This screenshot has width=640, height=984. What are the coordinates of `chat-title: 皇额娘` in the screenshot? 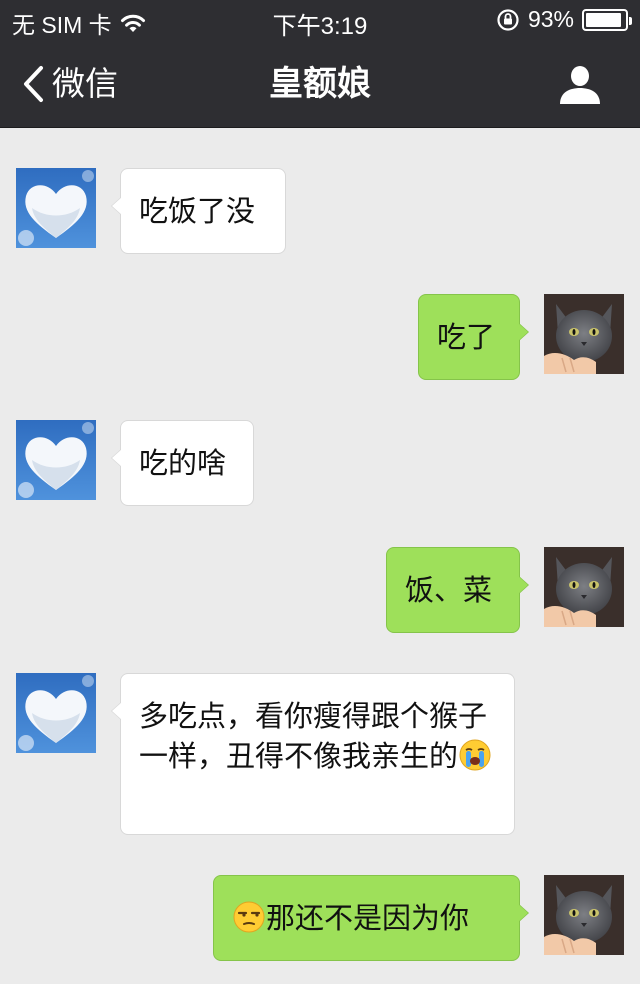 It's located at (320, 84).